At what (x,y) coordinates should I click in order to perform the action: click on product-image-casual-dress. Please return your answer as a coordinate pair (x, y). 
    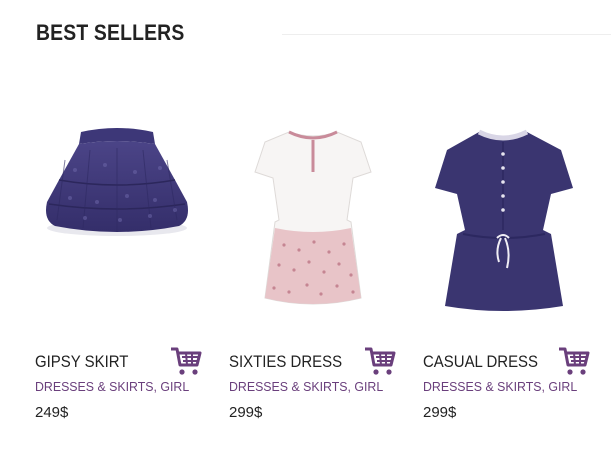
    Looking at the image, I should click on (508, 215).